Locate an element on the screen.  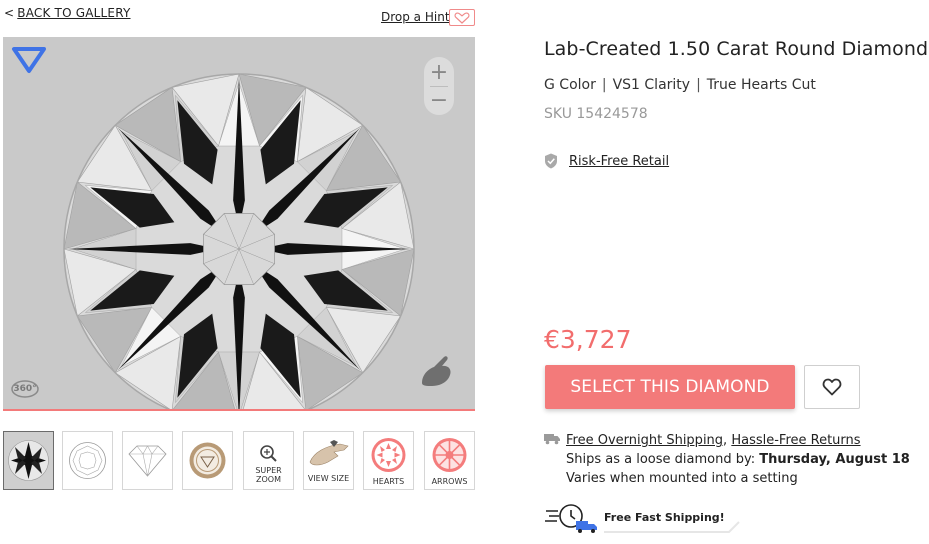
back-to-gallery-link: < BACK TO GALLERY is located at coordinates (67, 13).